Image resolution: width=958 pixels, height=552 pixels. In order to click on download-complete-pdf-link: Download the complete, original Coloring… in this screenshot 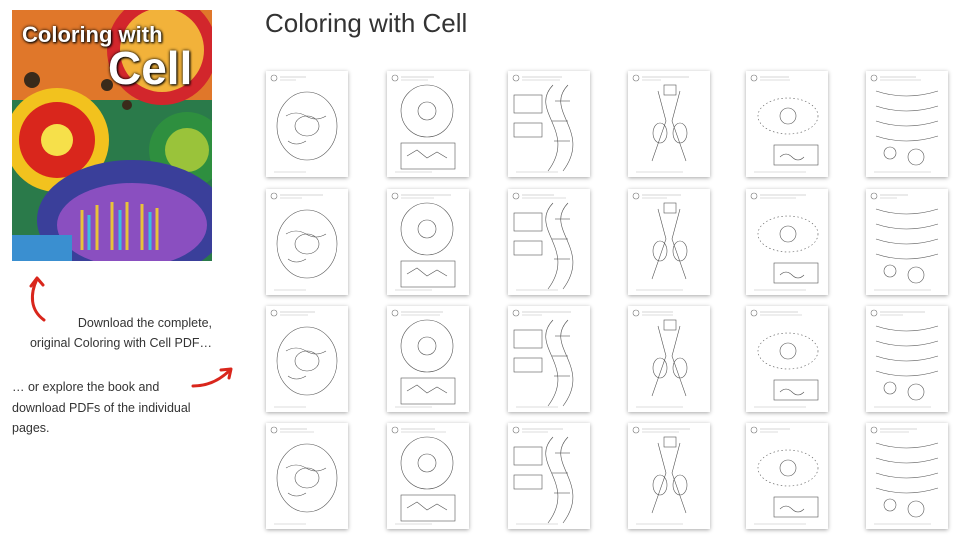, I will do `click(112, 333)`.